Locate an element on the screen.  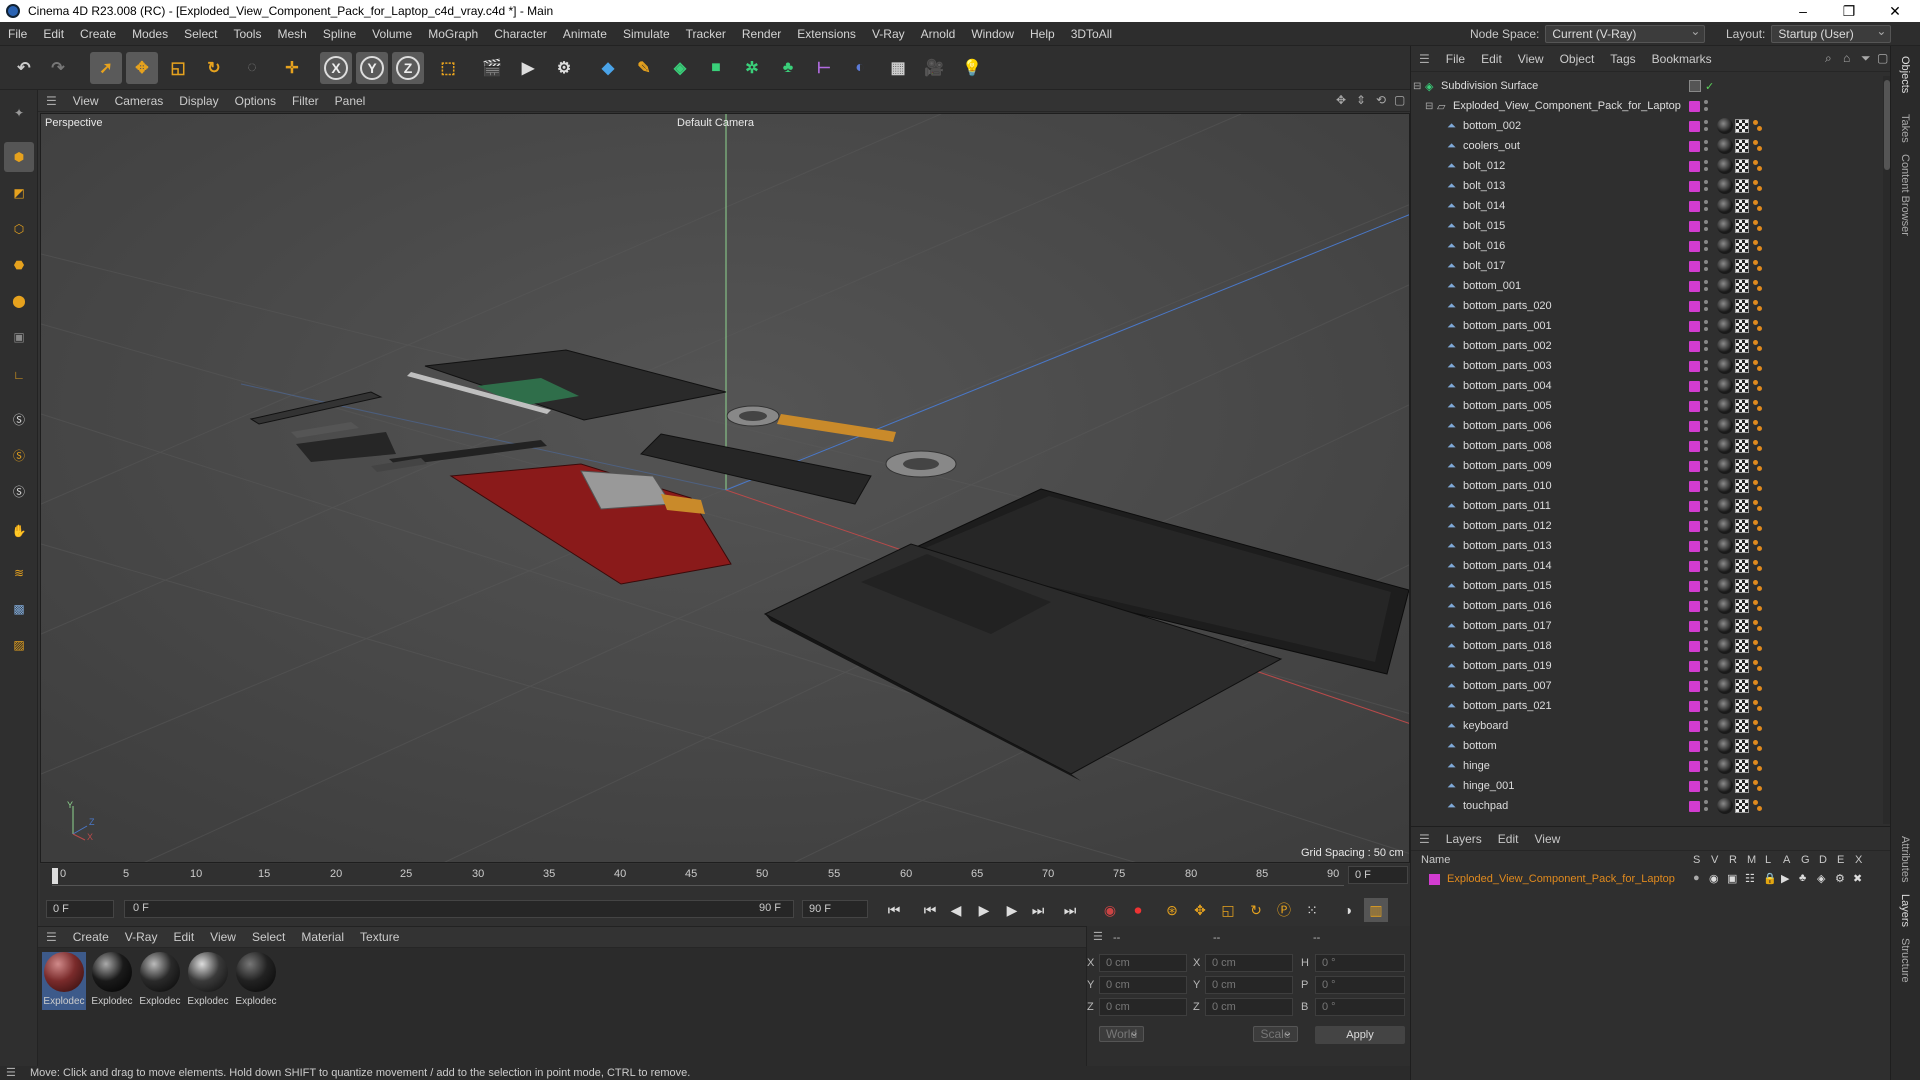
material-menu-view: View is located at coordinates (223, 937).